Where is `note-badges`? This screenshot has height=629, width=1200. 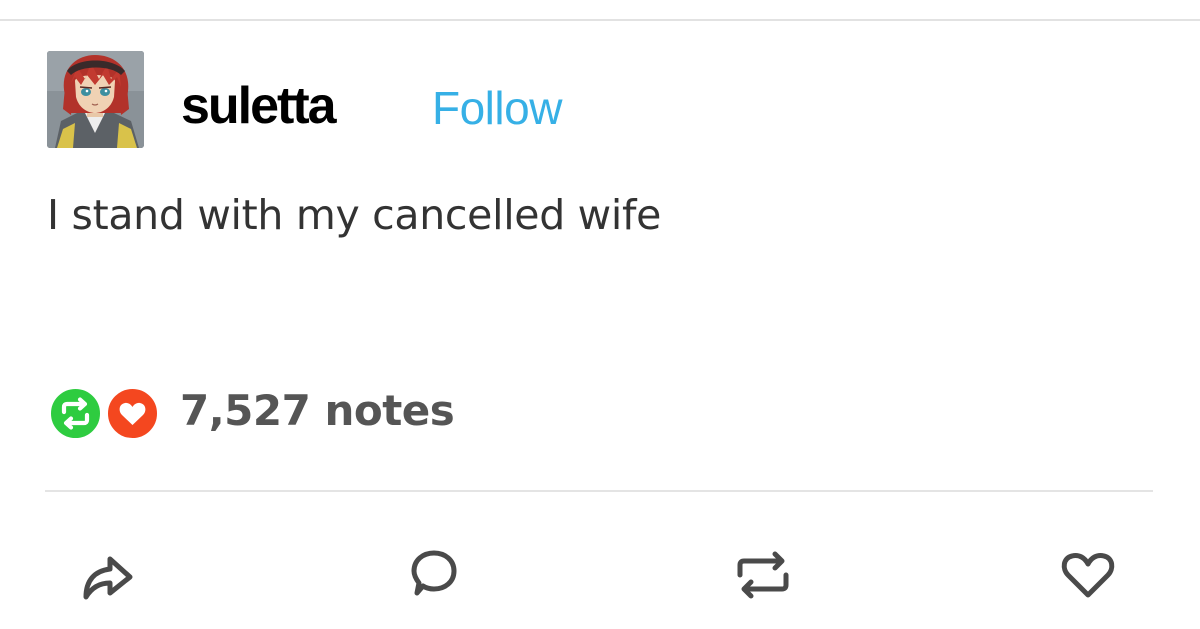 note-badges is located at coordinates (107, 412).